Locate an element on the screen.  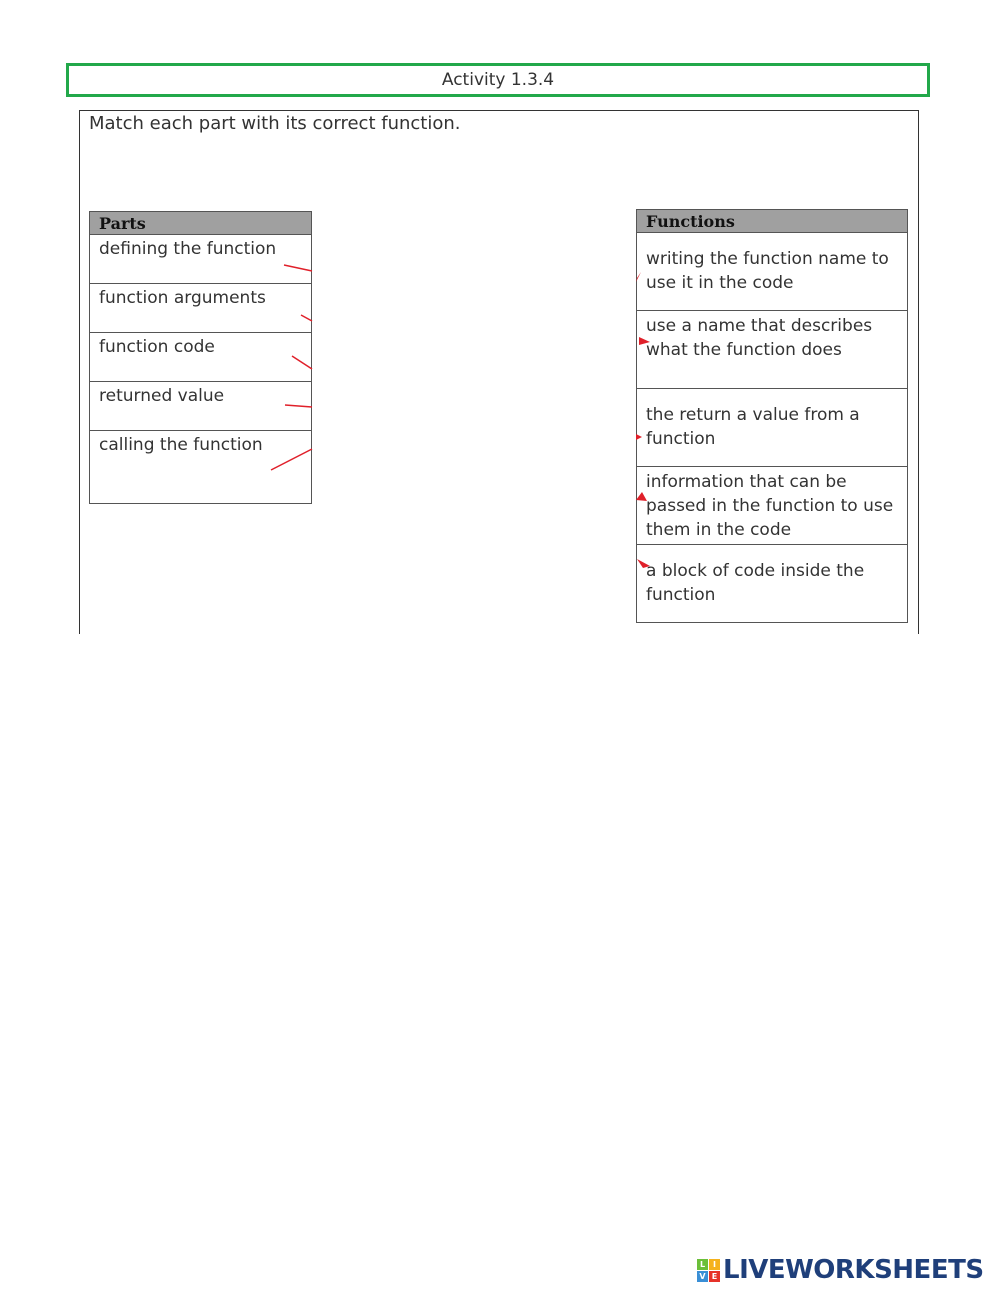
logo-square: V is located at coordinates (702, 1276).